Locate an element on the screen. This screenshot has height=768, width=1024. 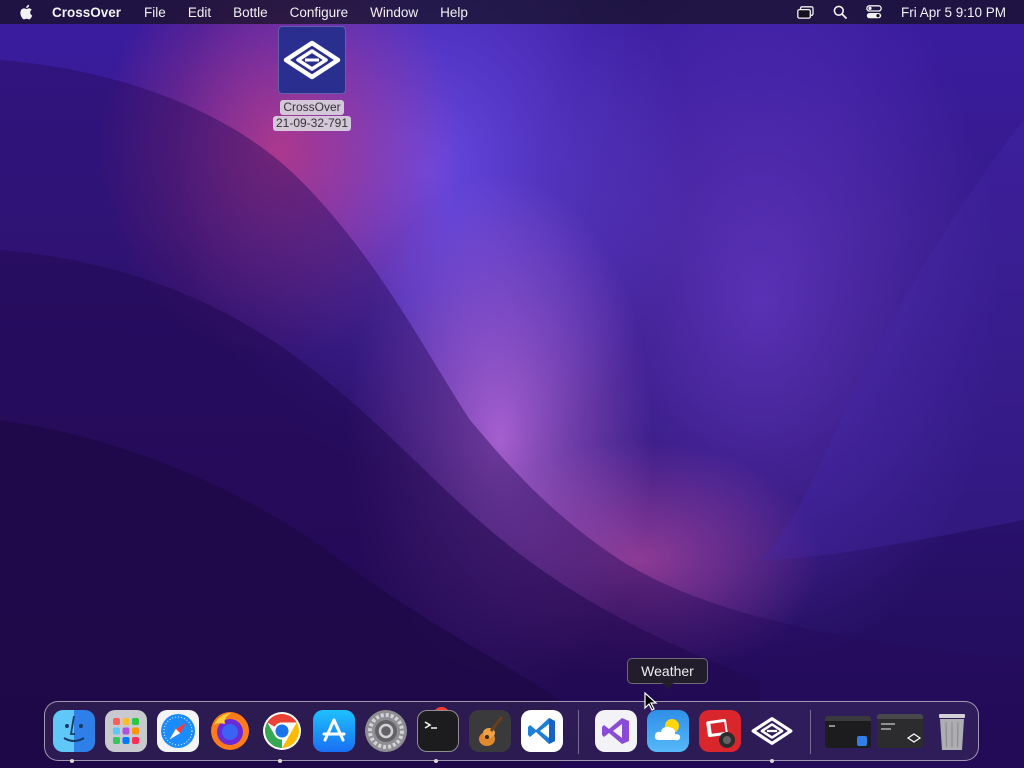
chrome-running-dot is located at coordinates (280, 761).